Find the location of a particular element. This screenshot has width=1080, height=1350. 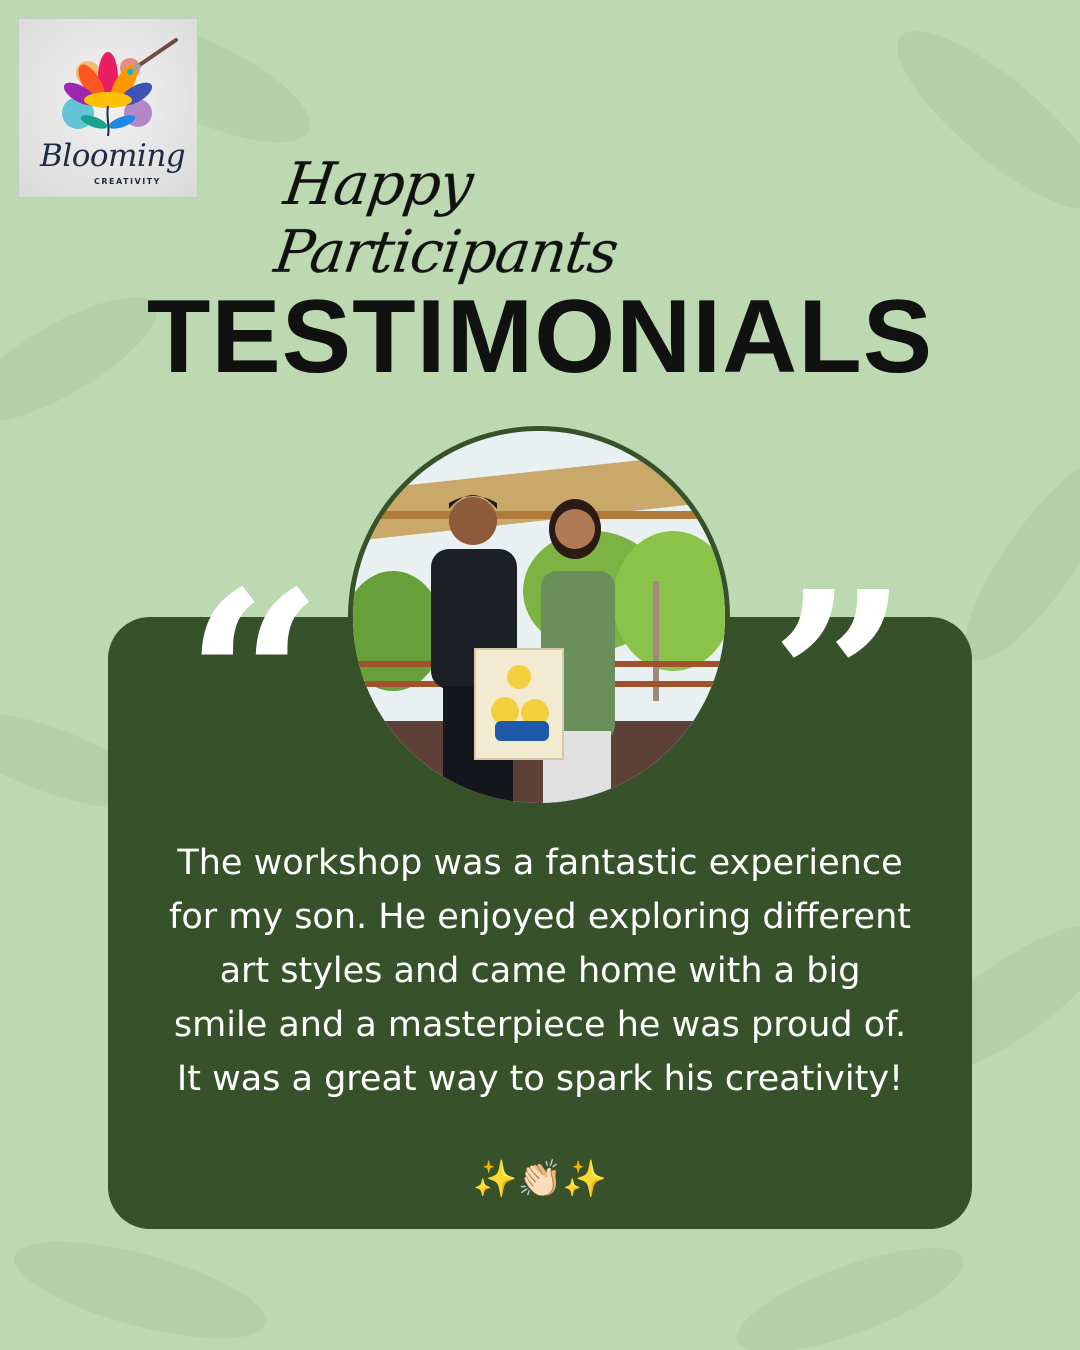

brand-name: Blooming is located at coordinates (113, 156).